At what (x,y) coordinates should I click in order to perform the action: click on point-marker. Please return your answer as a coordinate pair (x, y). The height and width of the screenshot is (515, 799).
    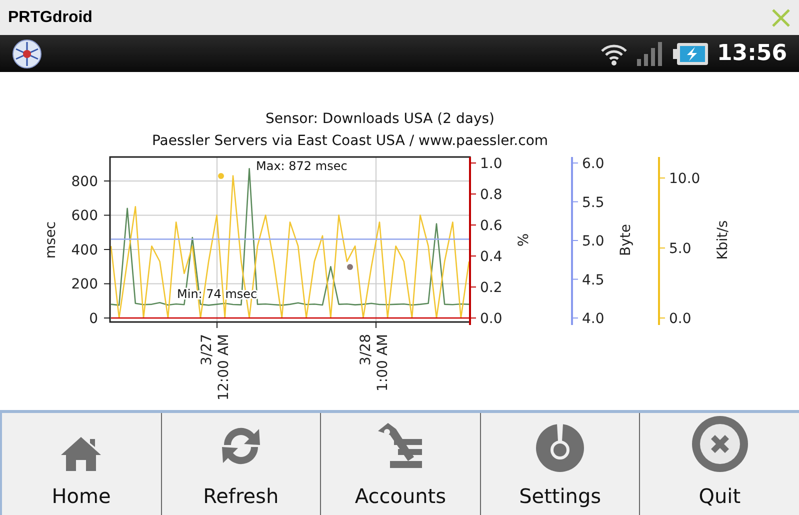
    Looking at the image, I should click on (350, 267).